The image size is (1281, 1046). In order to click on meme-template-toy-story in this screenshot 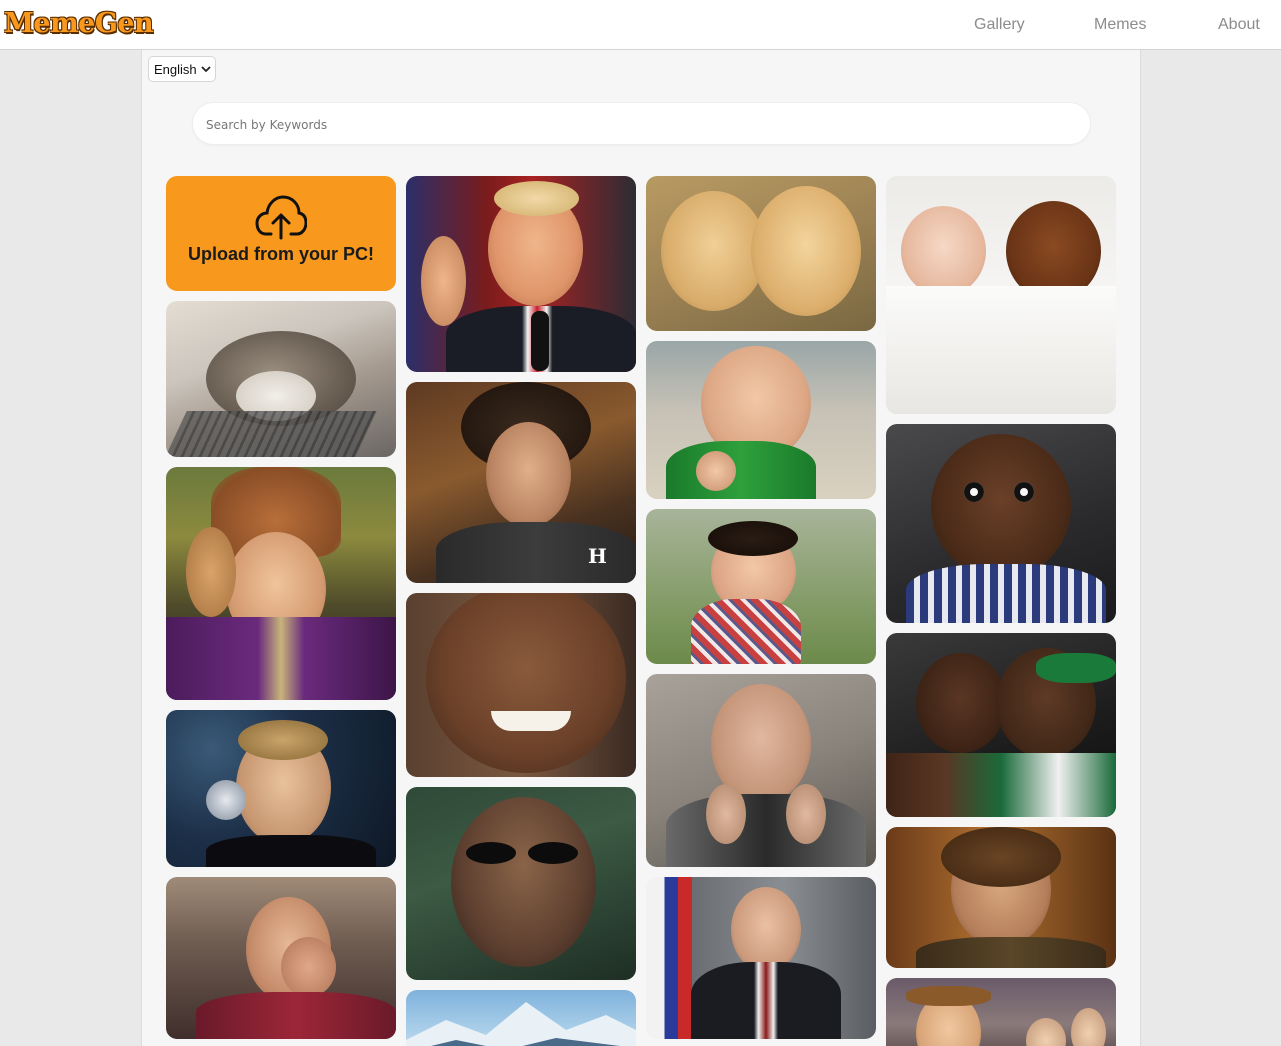, I will do `click(1001, 1012)`.